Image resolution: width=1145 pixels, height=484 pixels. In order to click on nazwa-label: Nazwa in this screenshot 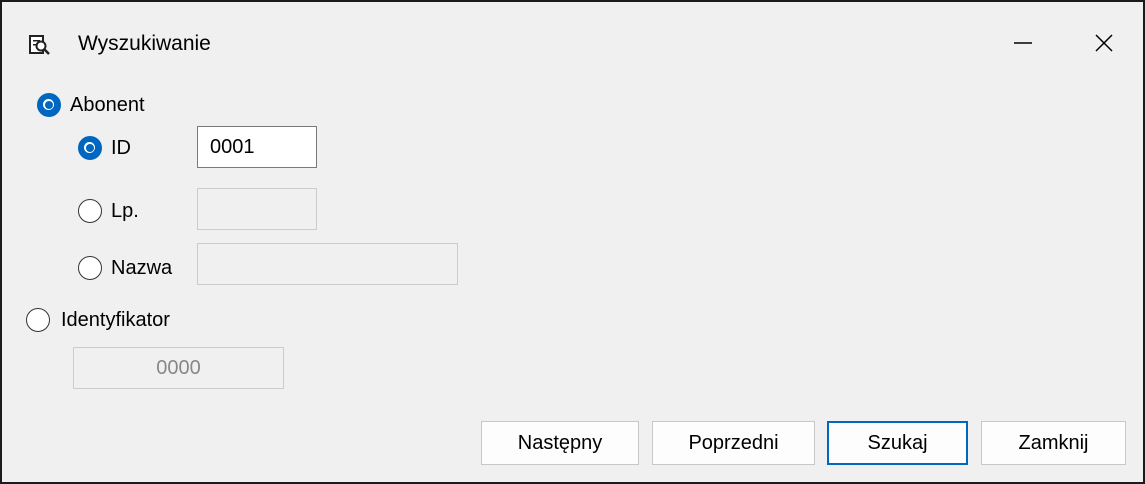, I will do `click(142, 268)`.